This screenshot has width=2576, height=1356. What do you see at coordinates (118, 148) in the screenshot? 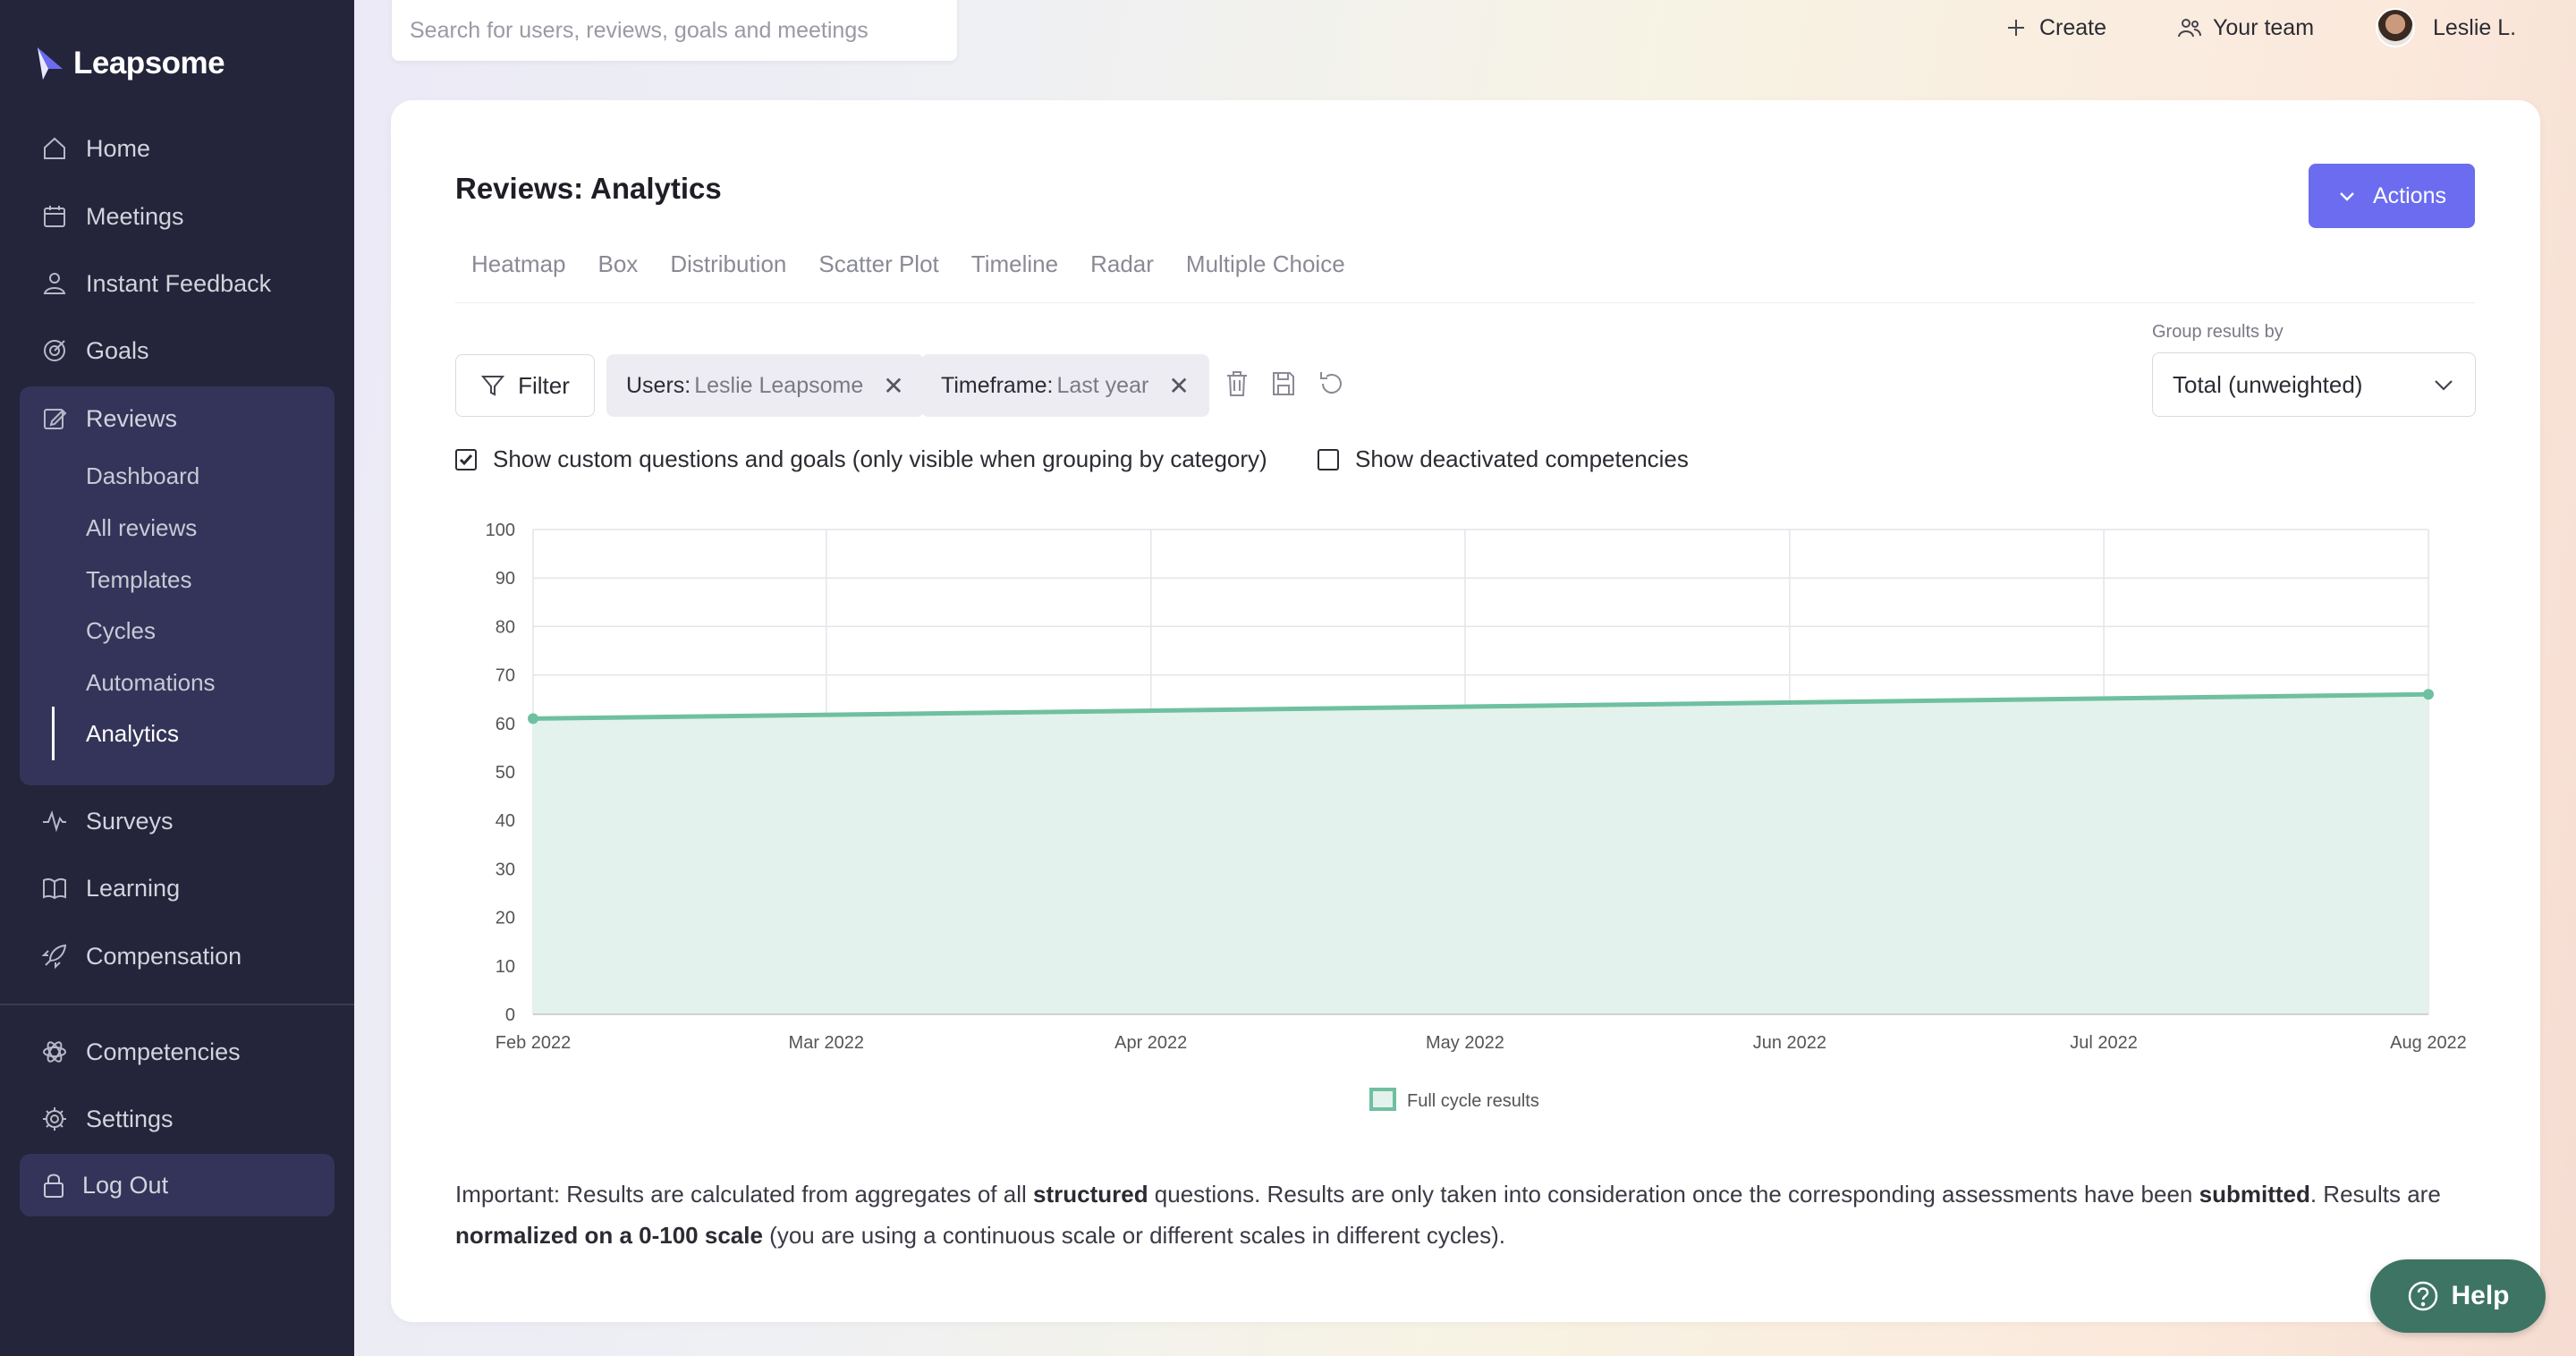
I see `sidebar-item-label: Home` at bounding box center [118, 148].